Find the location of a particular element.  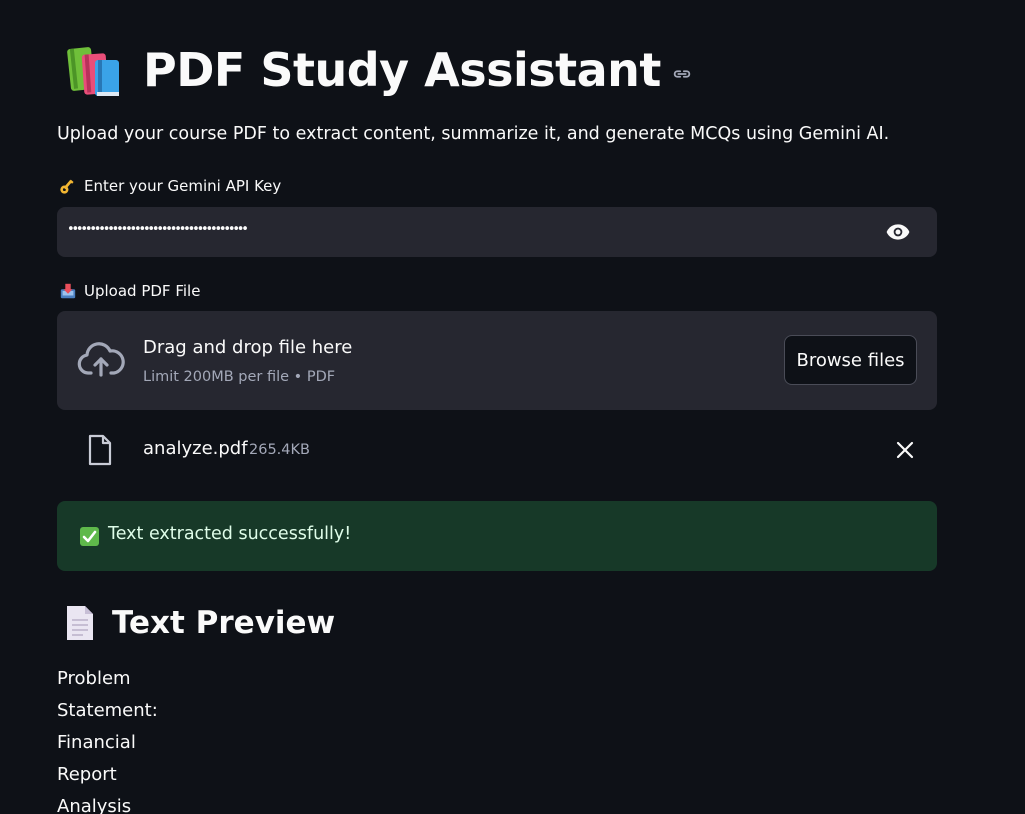

dropzone-subtitle: Limit 200MB per file • PDF is located at coordinates (239, 377).